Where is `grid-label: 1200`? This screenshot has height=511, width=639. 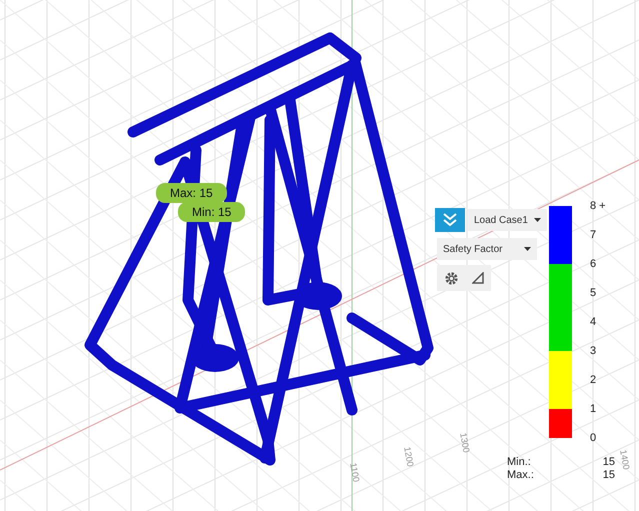 grid-label: 1200 is located at coordinates (409, 457).